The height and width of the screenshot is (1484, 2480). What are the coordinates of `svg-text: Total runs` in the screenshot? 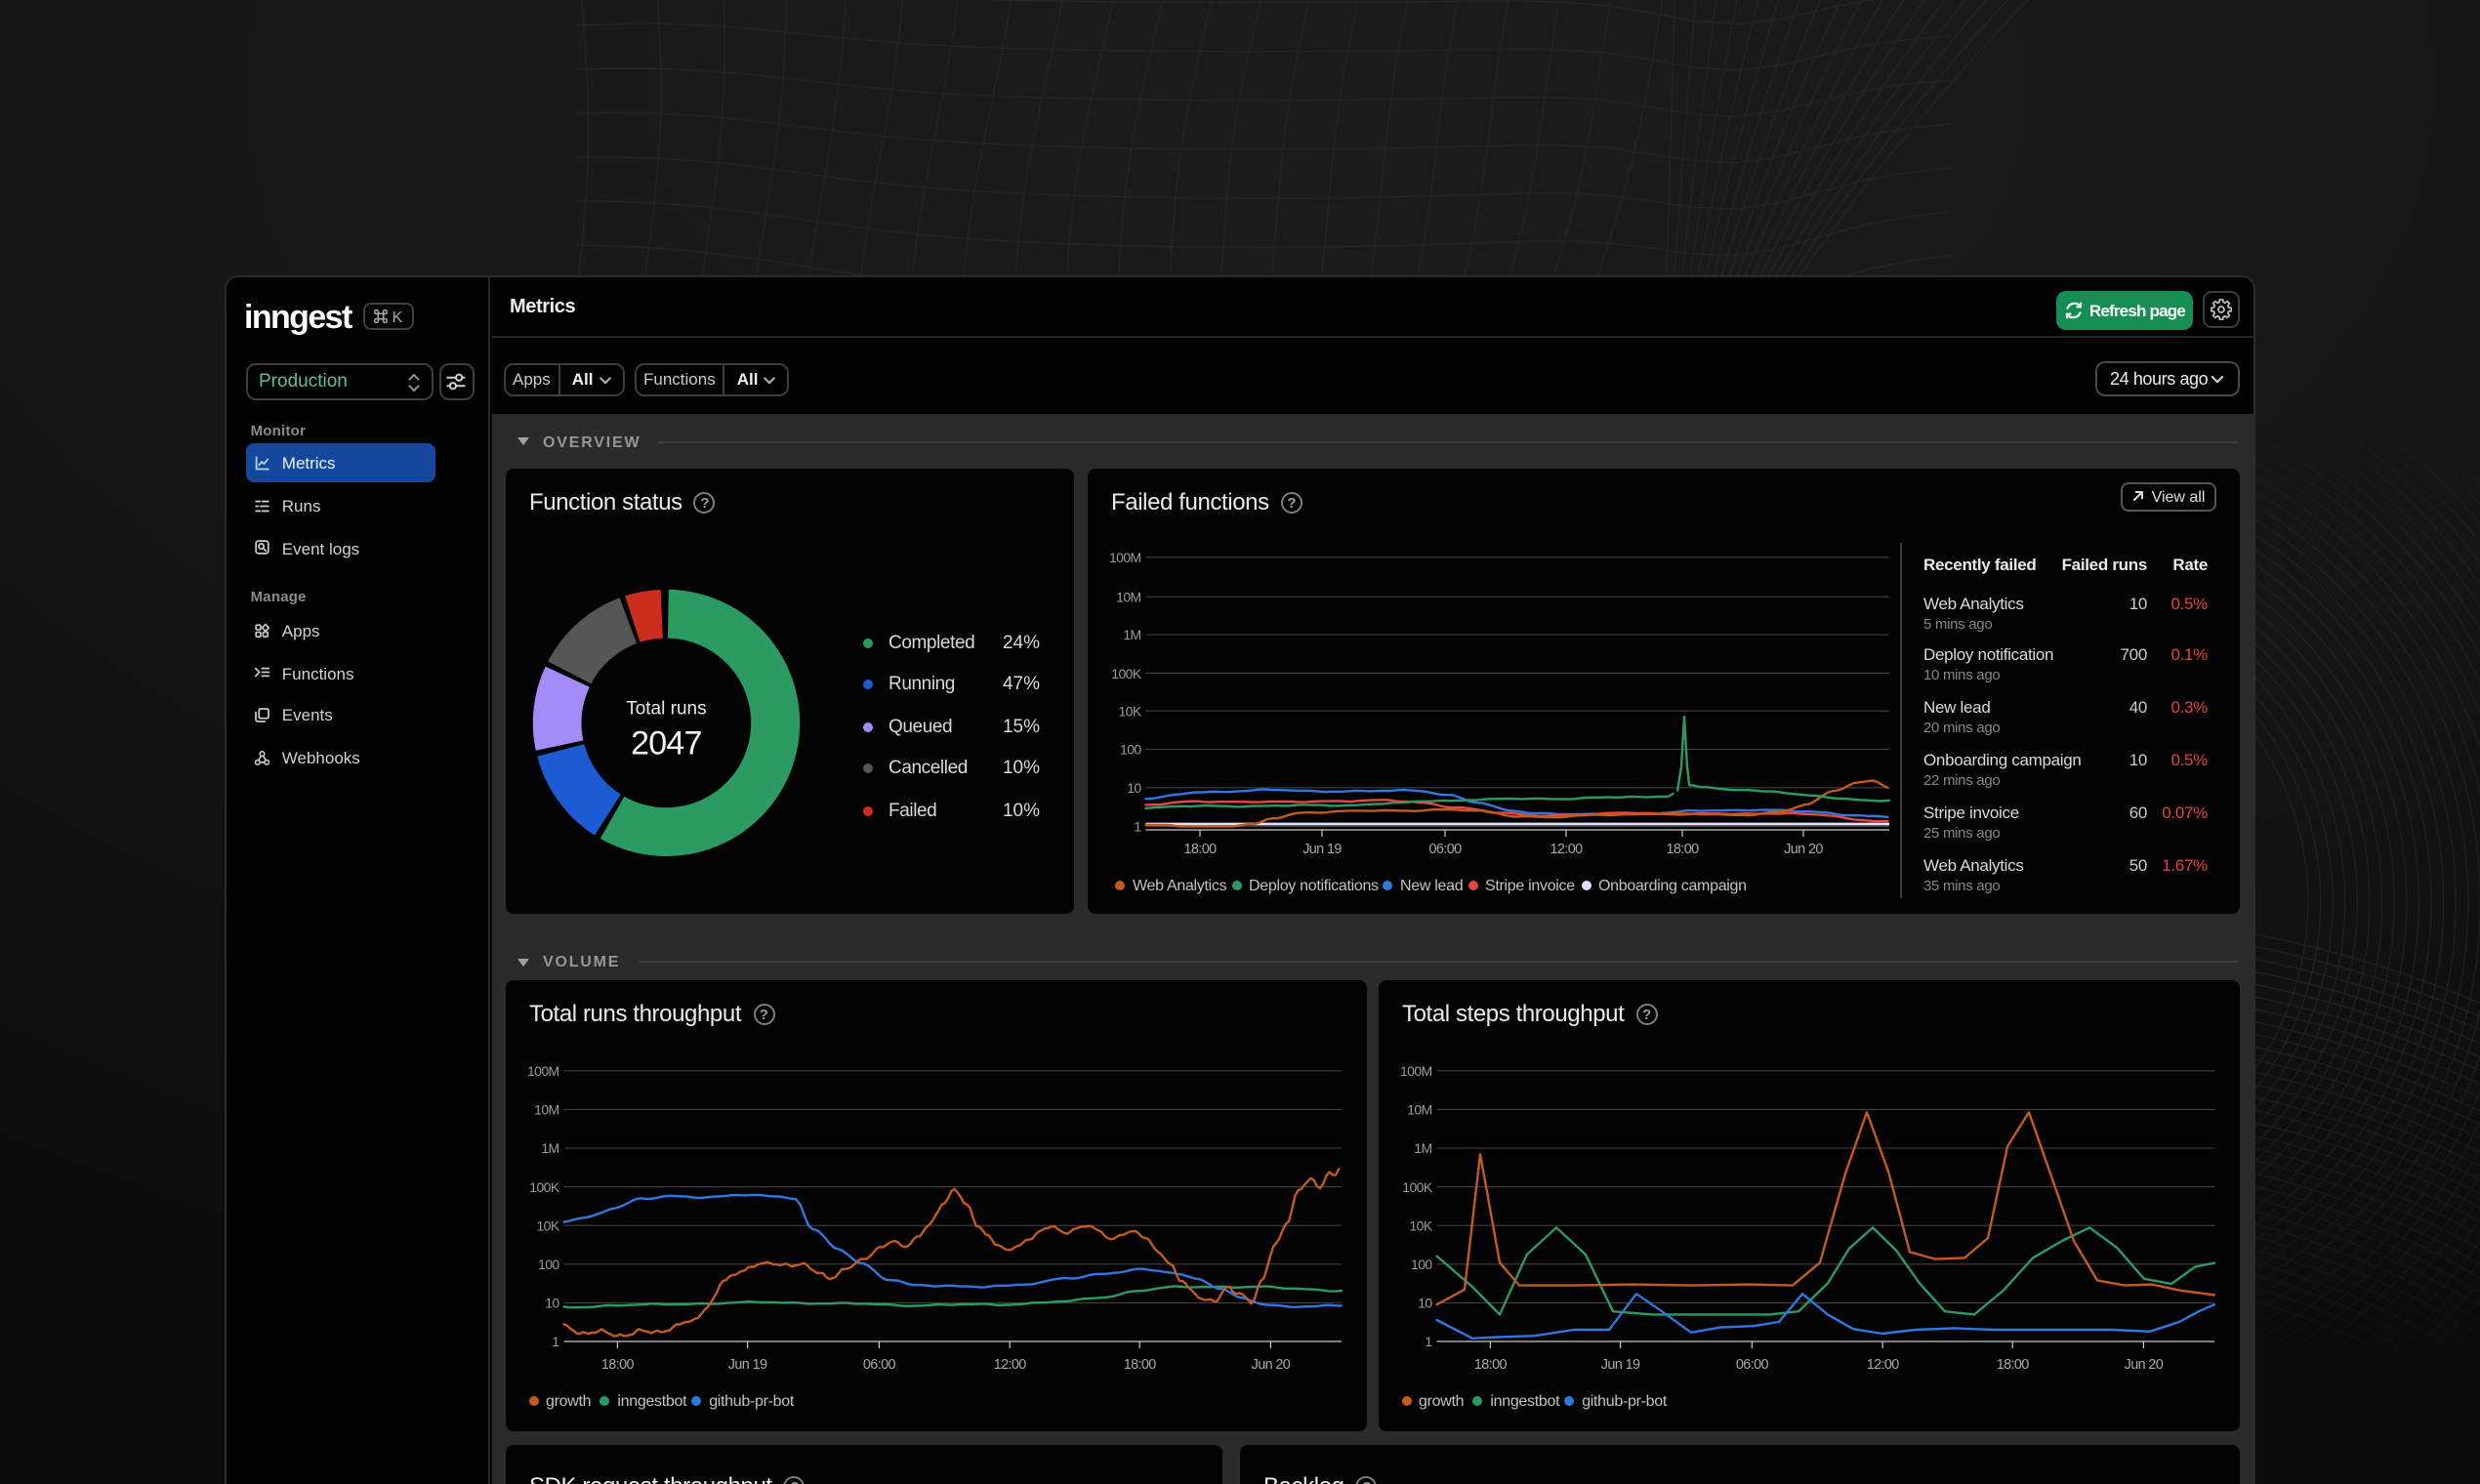 It's located at (666, 709).